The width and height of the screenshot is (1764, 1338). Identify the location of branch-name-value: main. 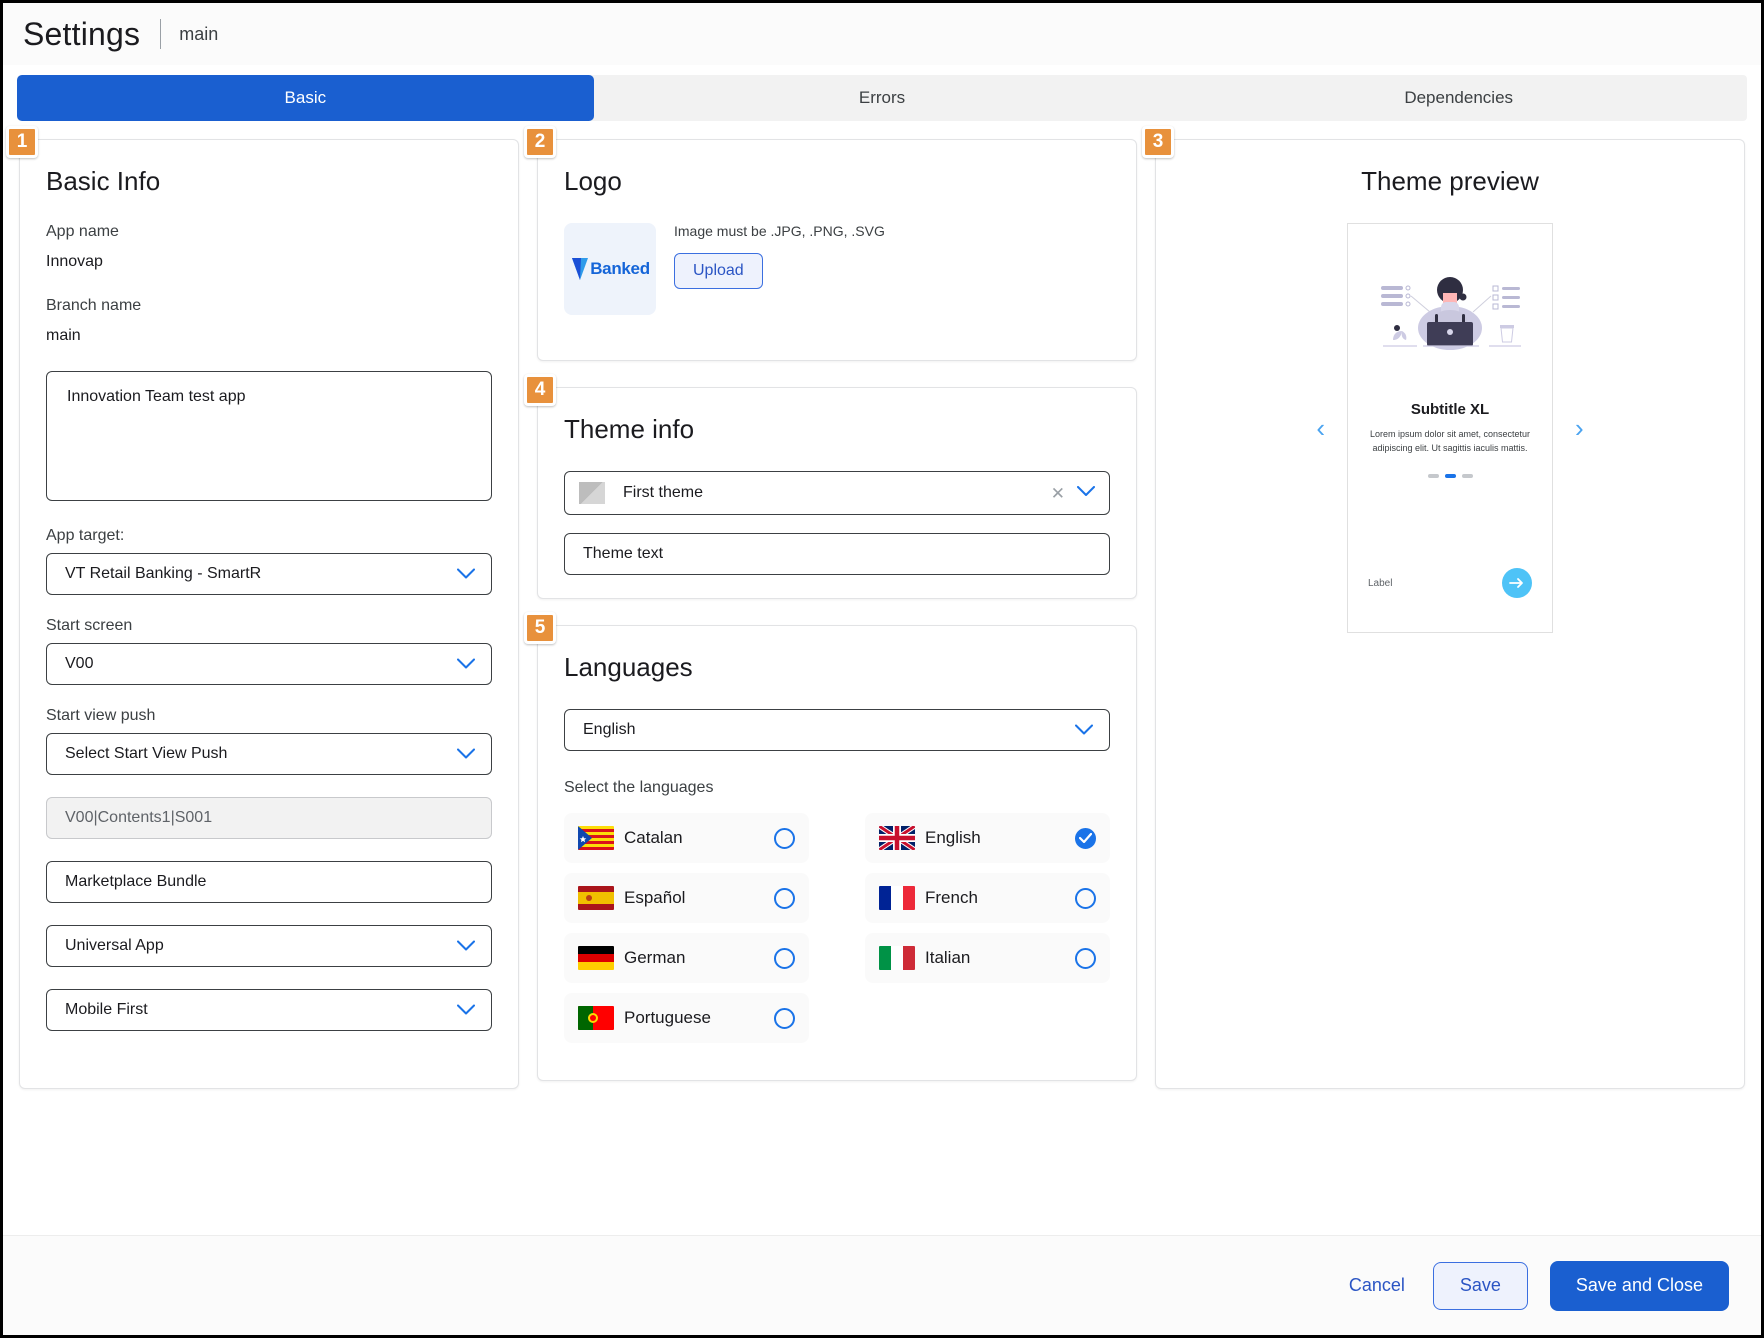
(63, 335).